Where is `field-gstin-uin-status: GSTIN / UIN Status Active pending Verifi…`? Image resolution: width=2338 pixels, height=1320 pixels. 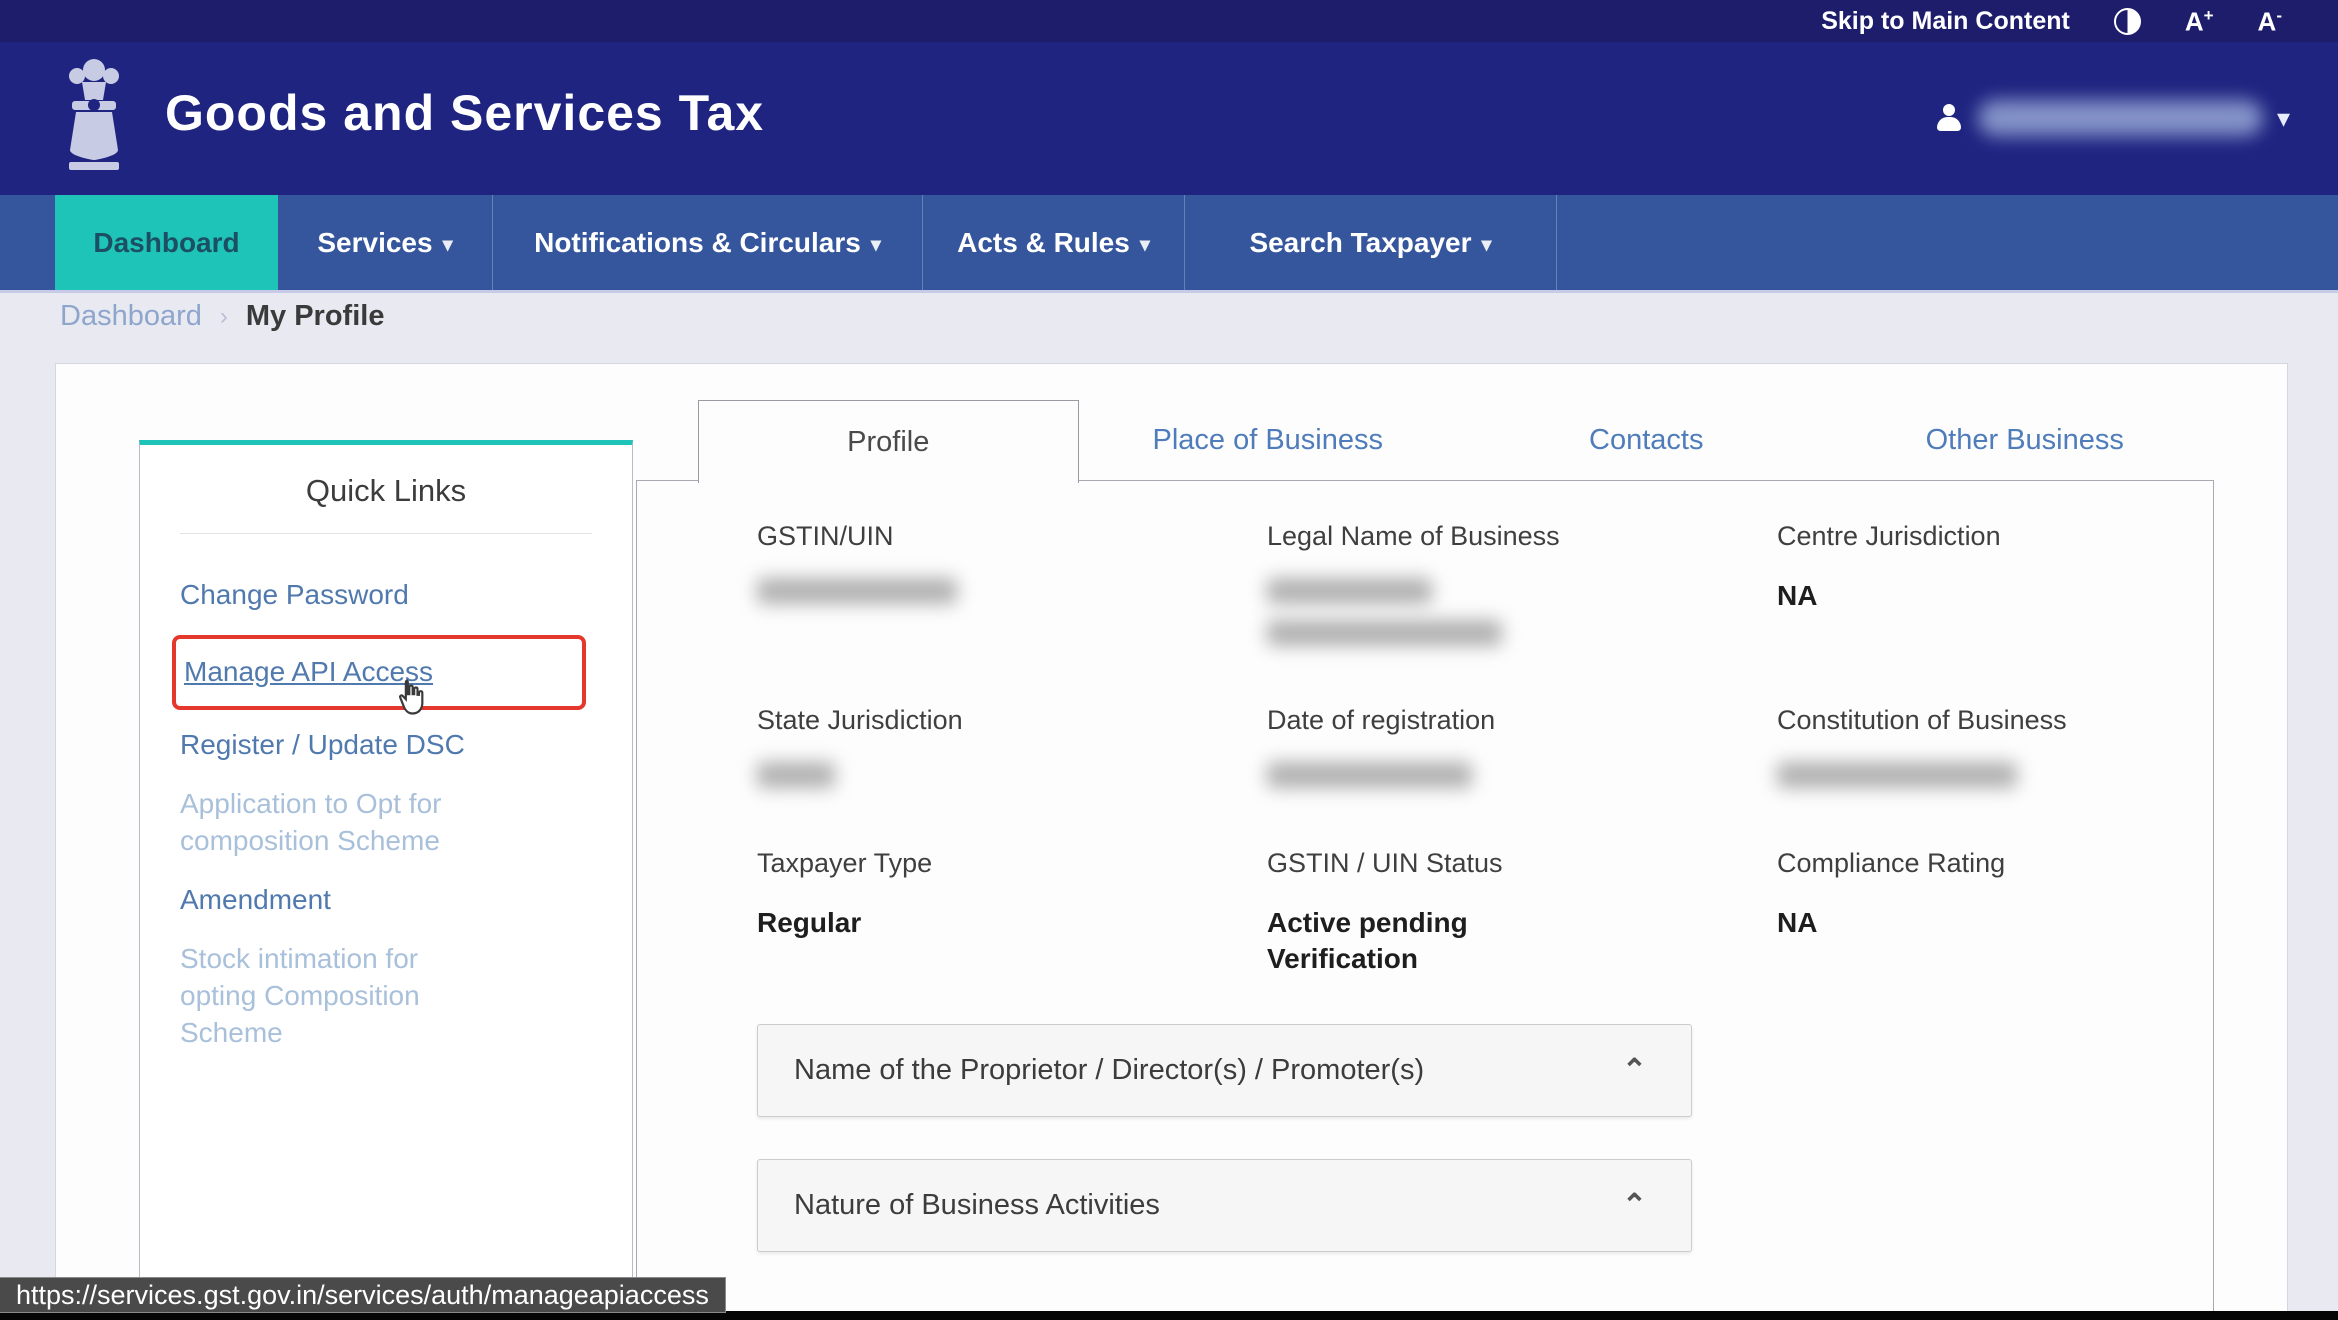
field-gstin-uin-status: GSTIN / UIN Status Active pending Verifi… is located at coordinates (1385, 911).